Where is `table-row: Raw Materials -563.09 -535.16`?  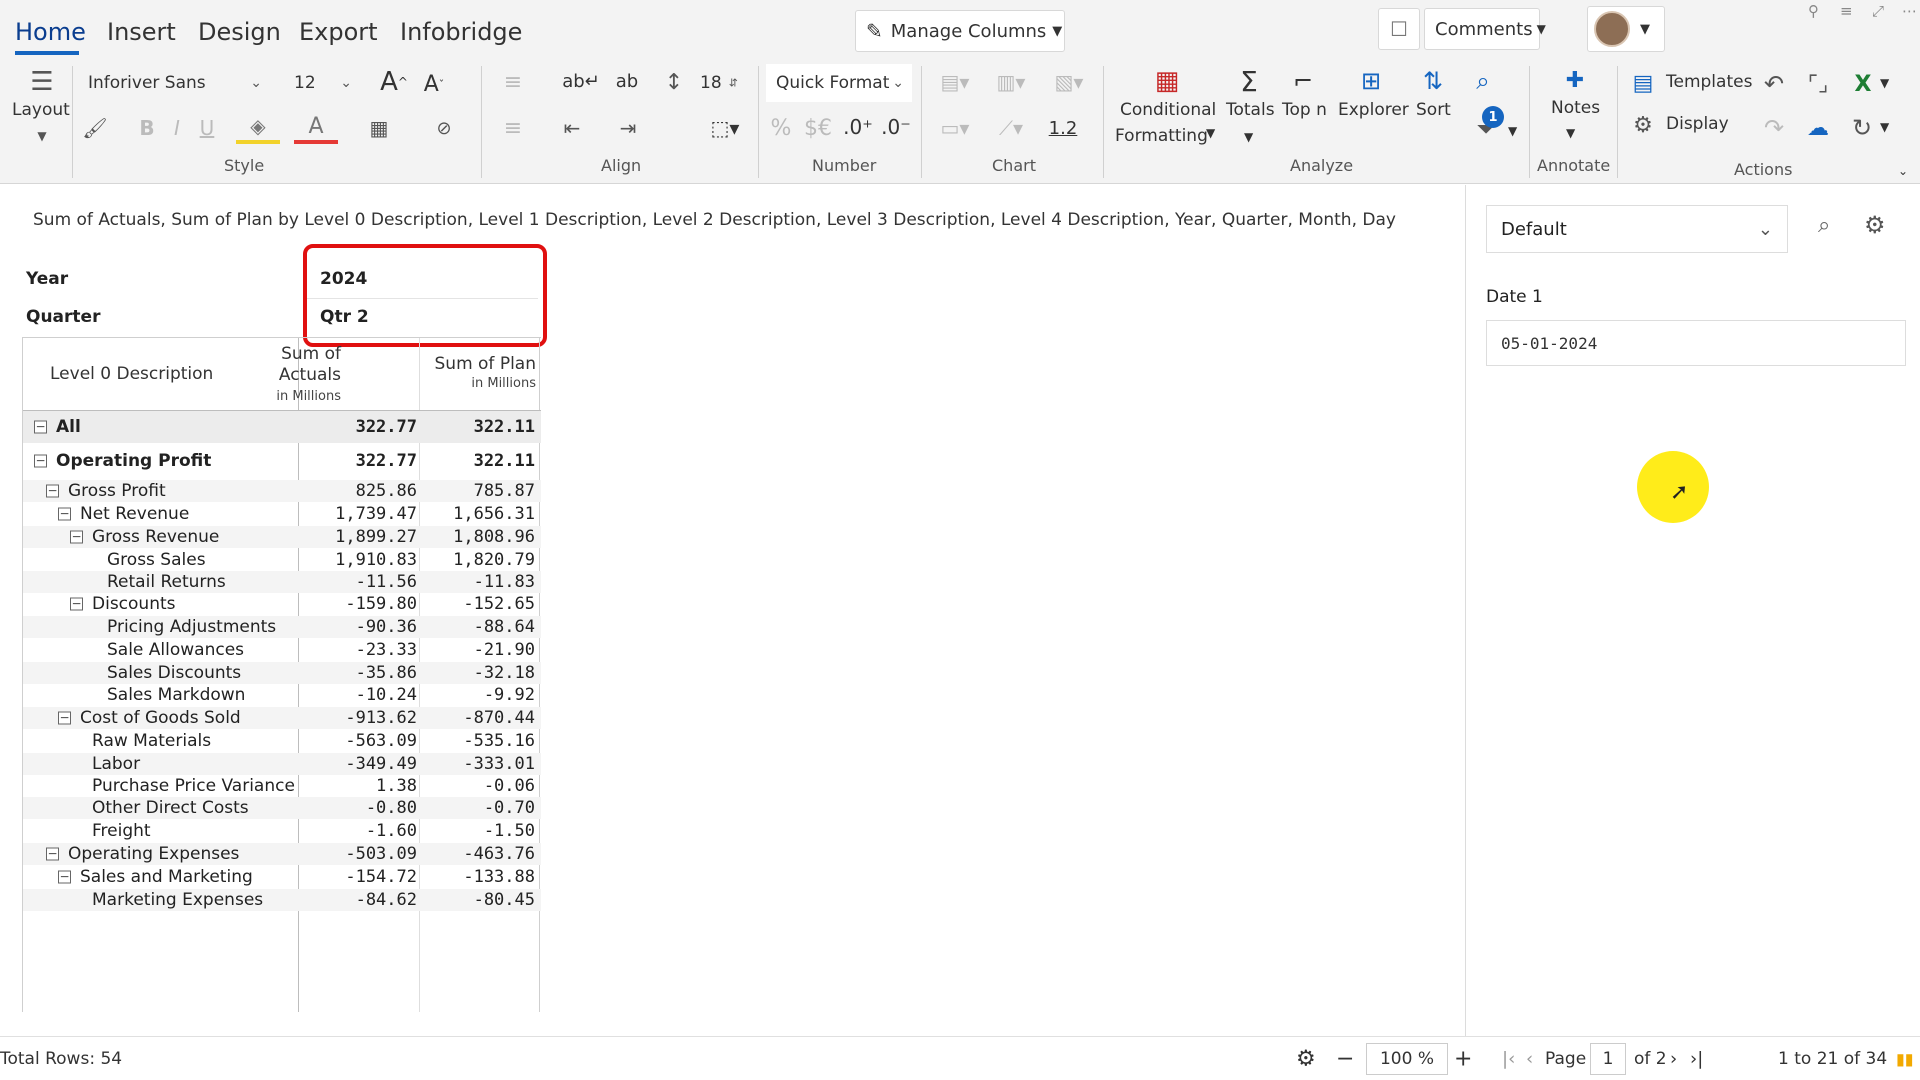
table-row: Raw Materials -563.09 -535.16 is located at coordinates (282, 741).